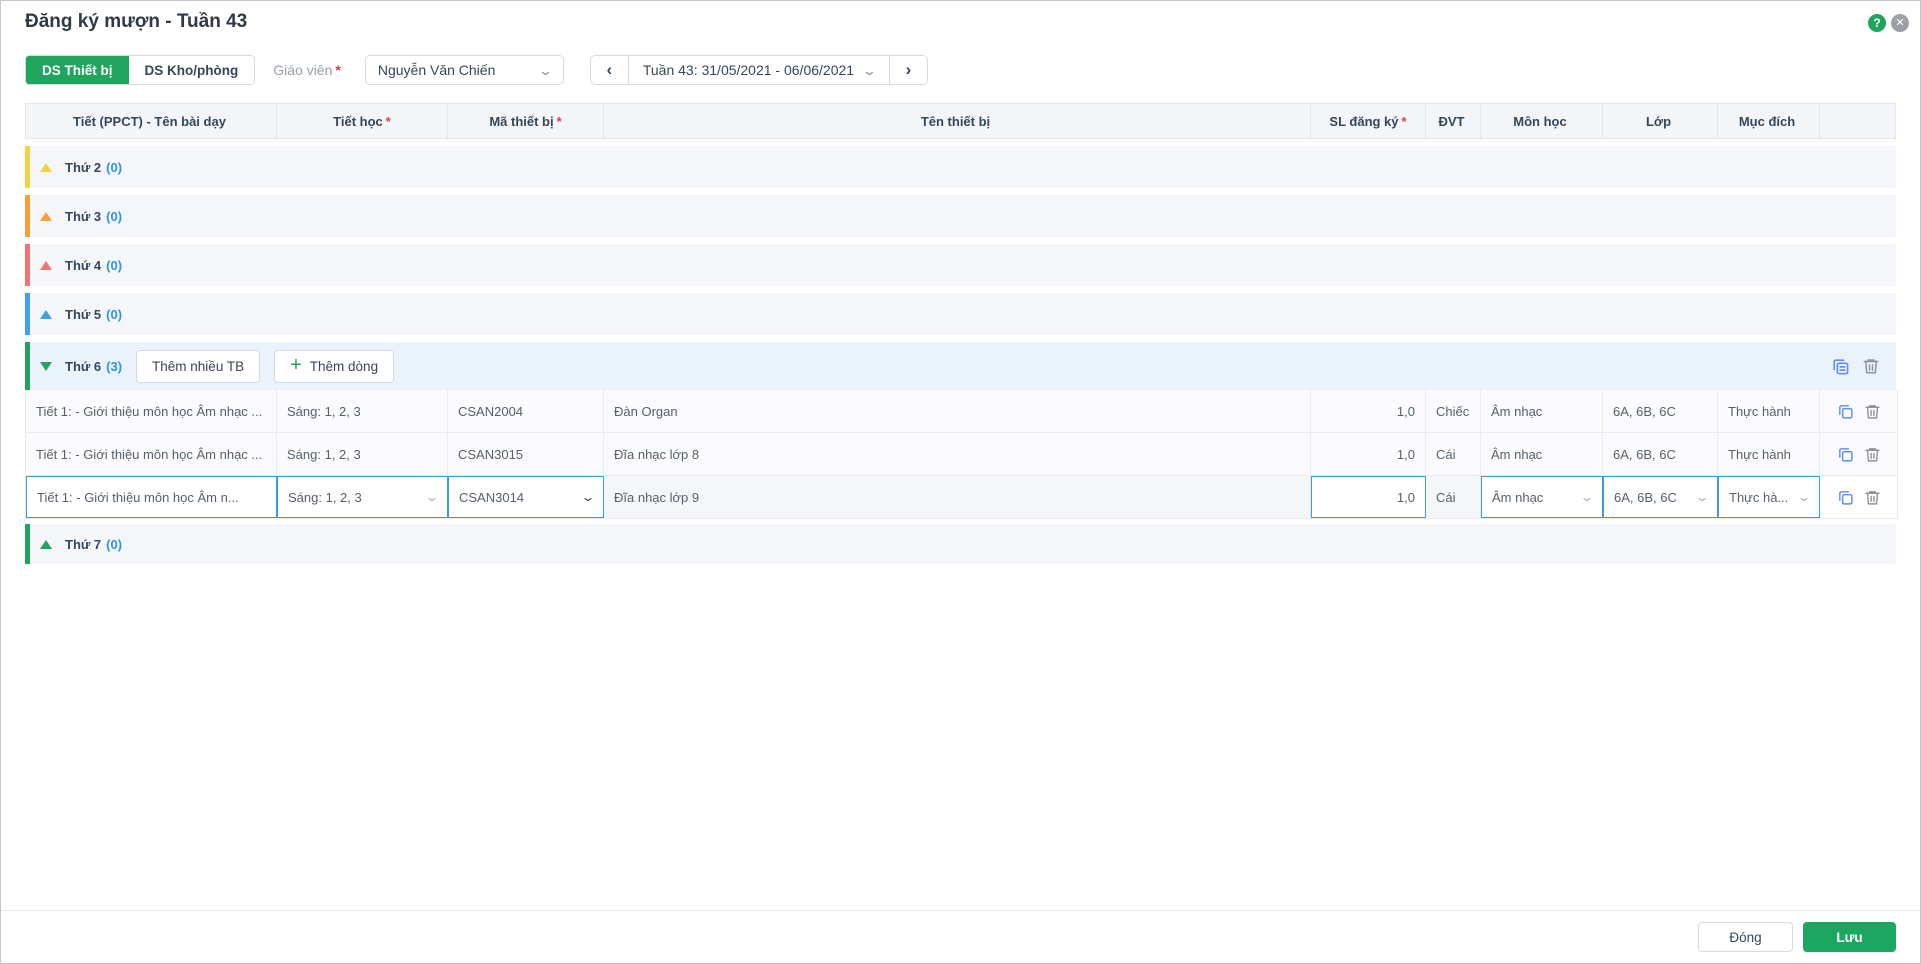 This screenshot has width=1921, height=964. I want to click on col-header-device-code: Mã thiết bị *, so click(526, 121).